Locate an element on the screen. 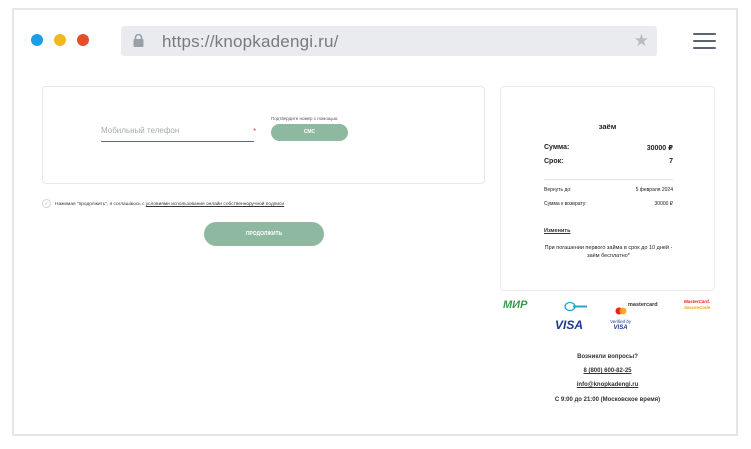  mastercard-securecode-logo: MasterCard. SecureCode is located at coordinates (697, 304).